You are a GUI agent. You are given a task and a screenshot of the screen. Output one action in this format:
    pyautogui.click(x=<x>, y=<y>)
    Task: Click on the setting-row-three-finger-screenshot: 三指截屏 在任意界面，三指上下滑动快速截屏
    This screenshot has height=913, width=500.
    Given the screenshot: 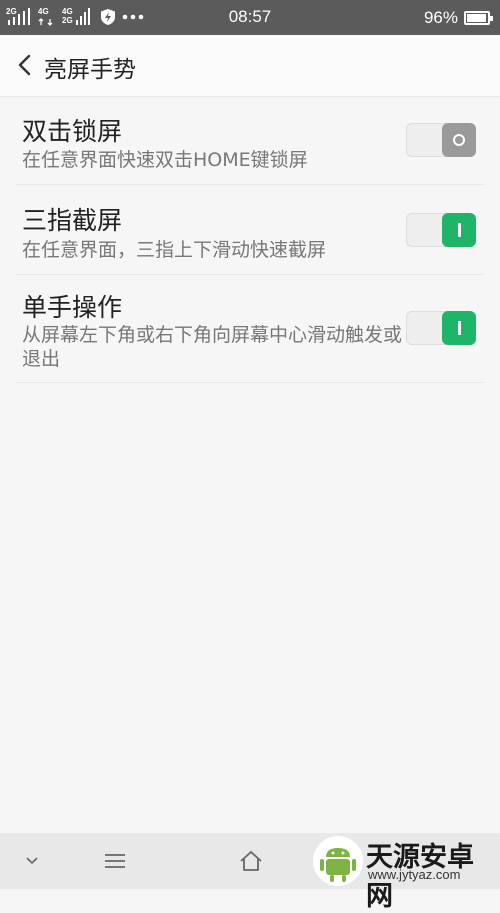 What is the action you would take?
    pyautogui.click(x=250, y=230)
    